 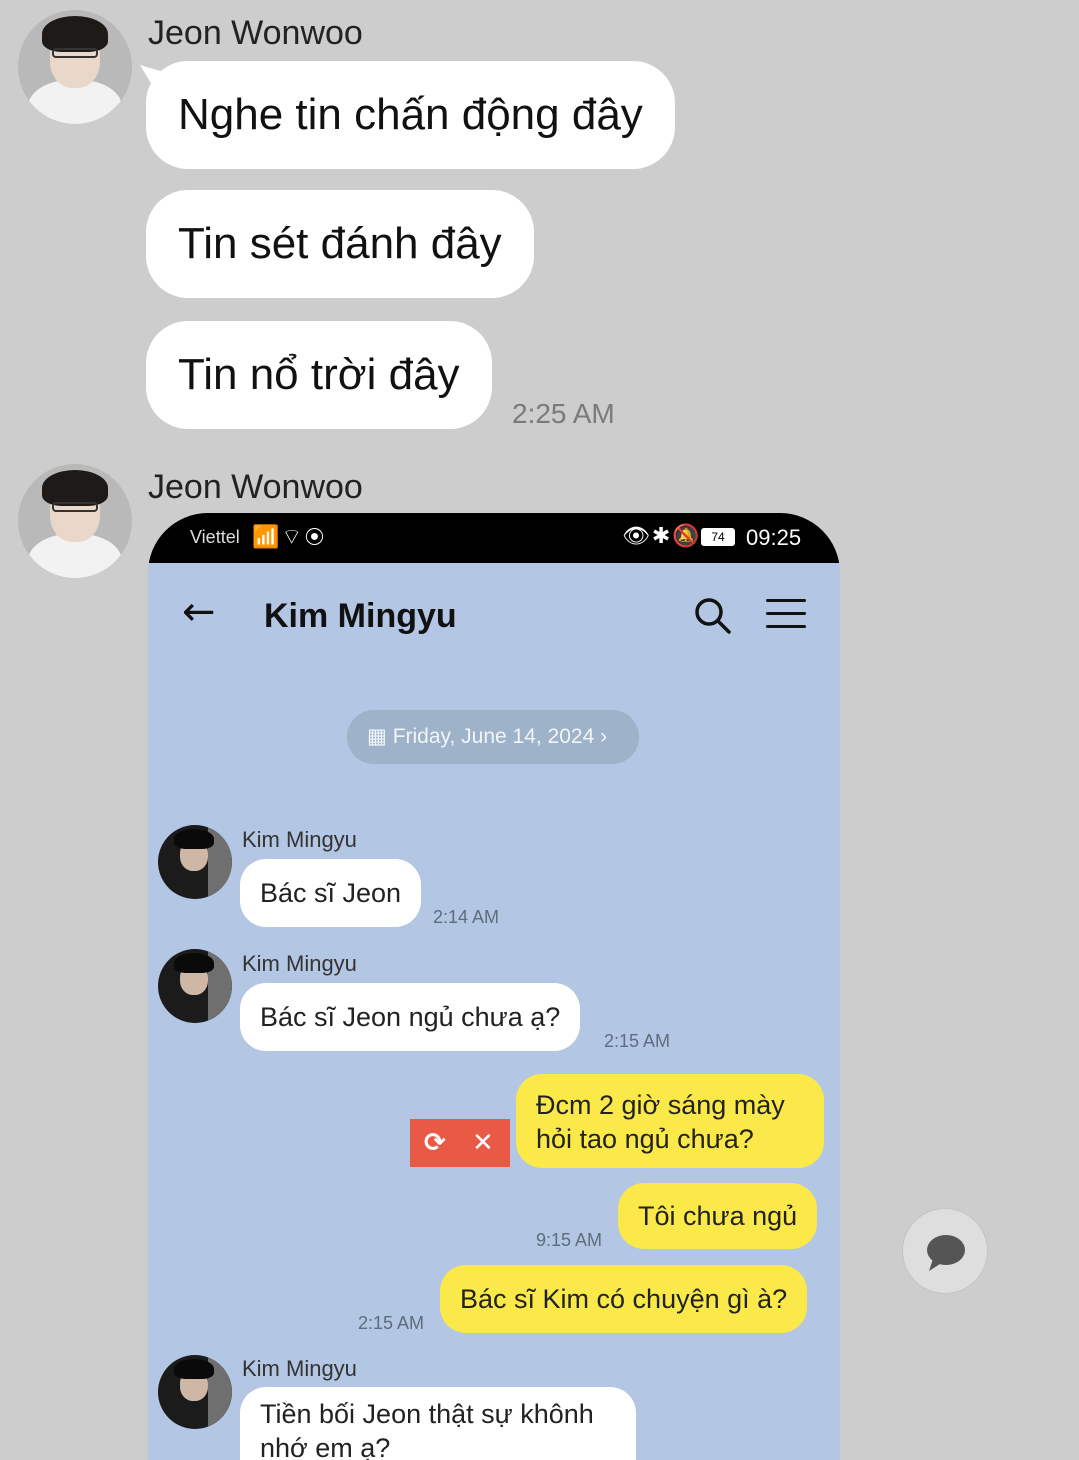 I want to click on carrier-label: Viettel, so click(x=215, y=537).